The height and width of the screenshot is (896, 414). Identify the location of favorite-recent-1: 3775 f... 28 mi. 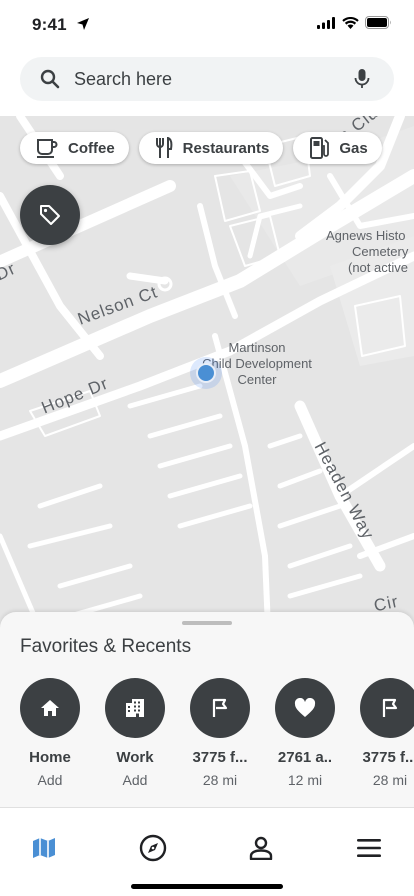
(220, 733).